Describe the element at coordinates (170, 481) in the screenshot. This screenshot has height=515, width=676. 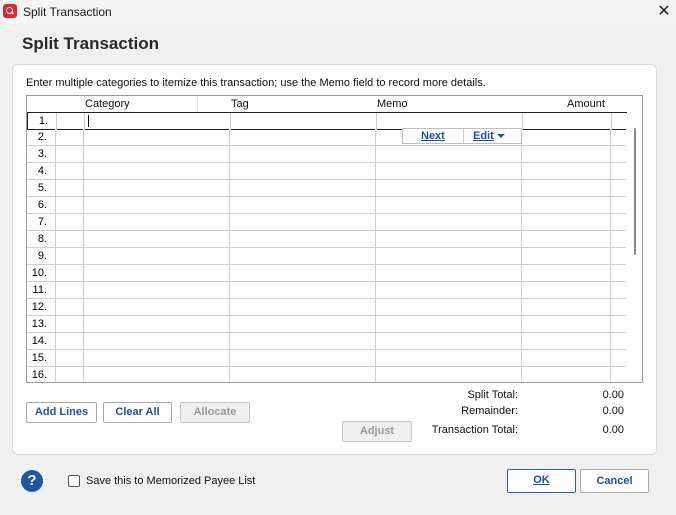
I see `memorize-payee-label: Save this to Memorized Payee List` at that location.